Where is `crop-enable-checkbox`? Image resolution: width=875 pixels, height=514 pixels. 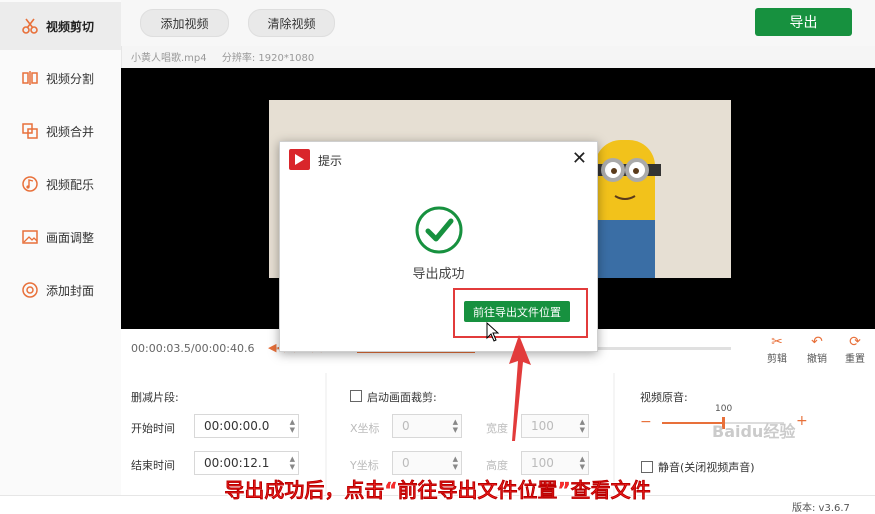 crop-enable-checkbox is located at coordinates (356, 396).